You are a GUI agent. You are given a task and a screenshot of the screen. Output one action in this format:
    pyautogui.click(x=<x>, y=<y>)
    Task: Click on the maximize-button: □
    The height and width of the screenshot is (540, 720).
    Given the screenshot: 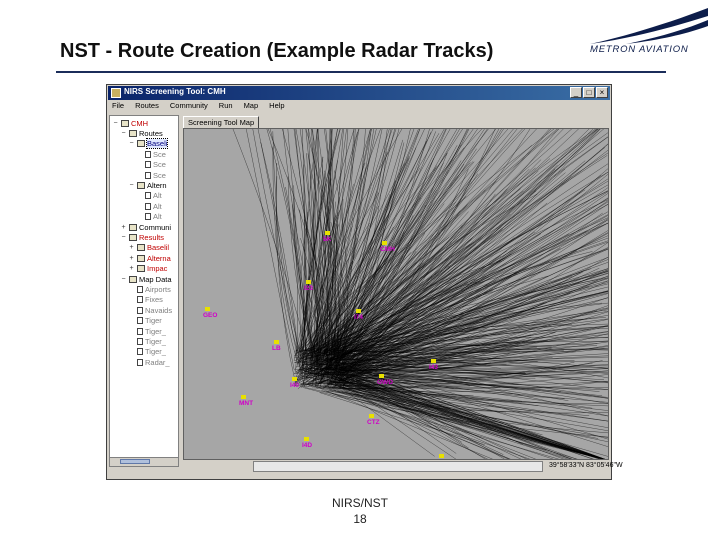 What is the action you would take?
    pyautogui.click(x=589, y=92)
    